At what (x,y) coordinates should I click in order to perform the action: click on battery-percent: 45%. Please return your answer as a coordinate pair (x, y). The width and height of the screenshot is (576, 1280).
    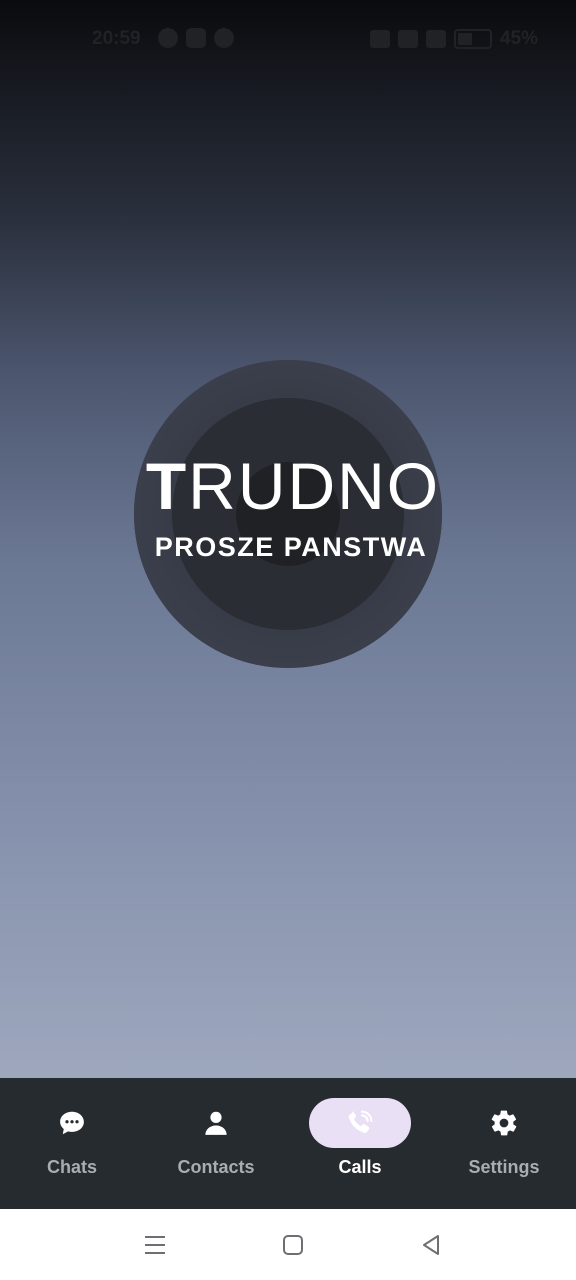
    Looking at the image, I should click on (518, 38).